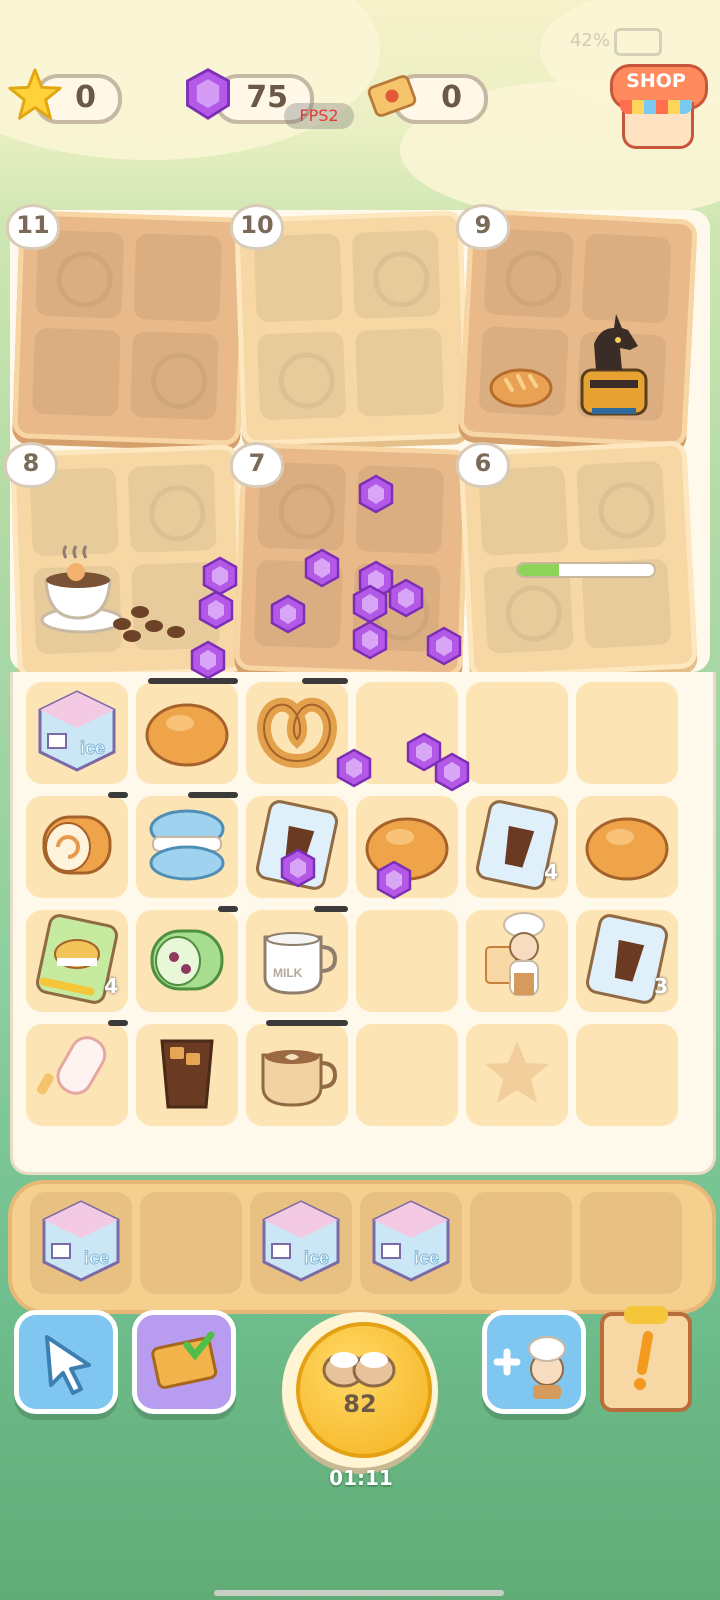  What do you see at coordinates (257, 227) in the screenshot?
I see `crate-level-badge: 10` at bounding box center [257, 227].